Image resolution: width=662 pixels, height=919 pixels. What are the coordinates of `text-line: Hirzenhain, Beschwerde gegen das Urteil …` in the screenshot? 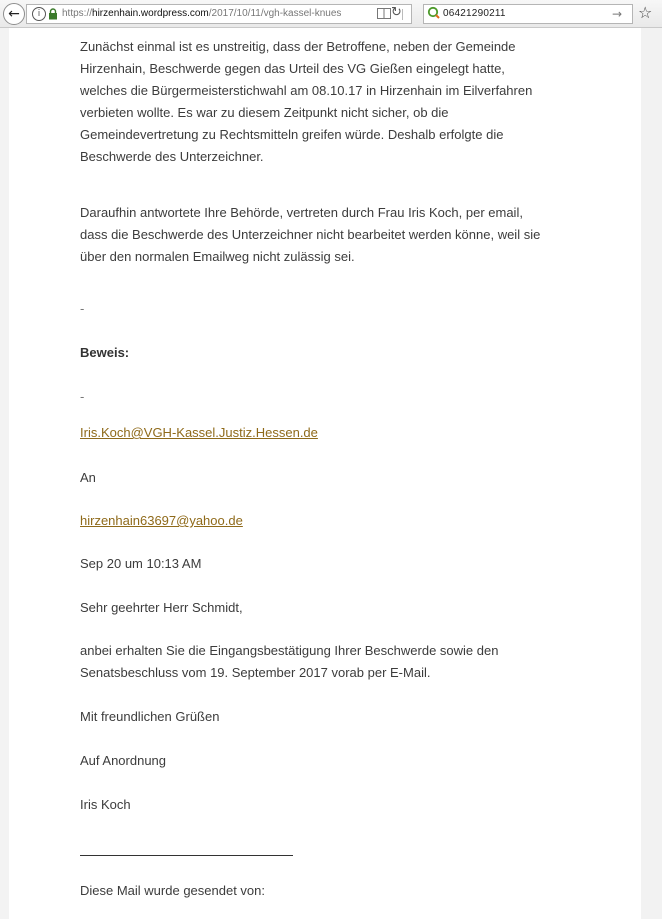 It's located at (292, 68).